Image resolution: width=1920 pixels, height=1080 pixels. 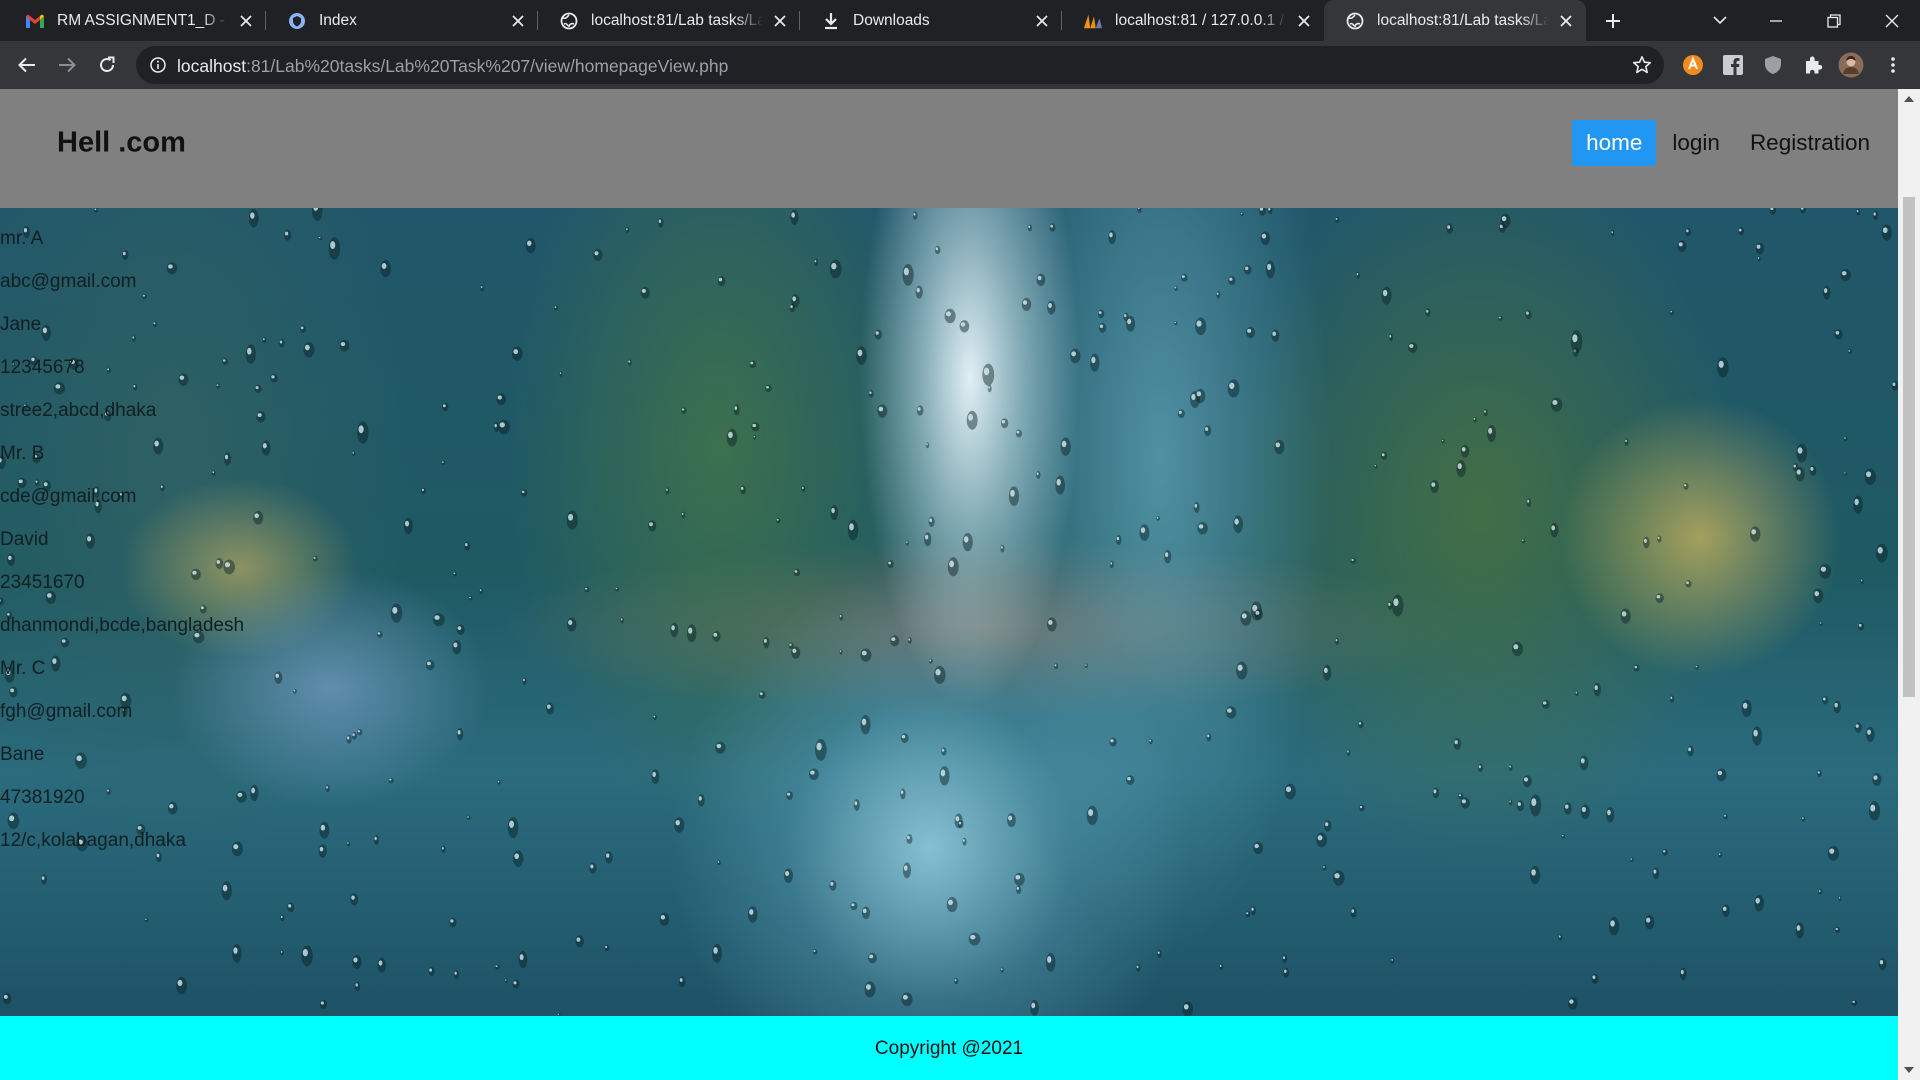 What do you see at coordinates (1909, 99) in the screenshot?
I see `scroll-up-arrow-icon` at bounding box center [1909, 99].